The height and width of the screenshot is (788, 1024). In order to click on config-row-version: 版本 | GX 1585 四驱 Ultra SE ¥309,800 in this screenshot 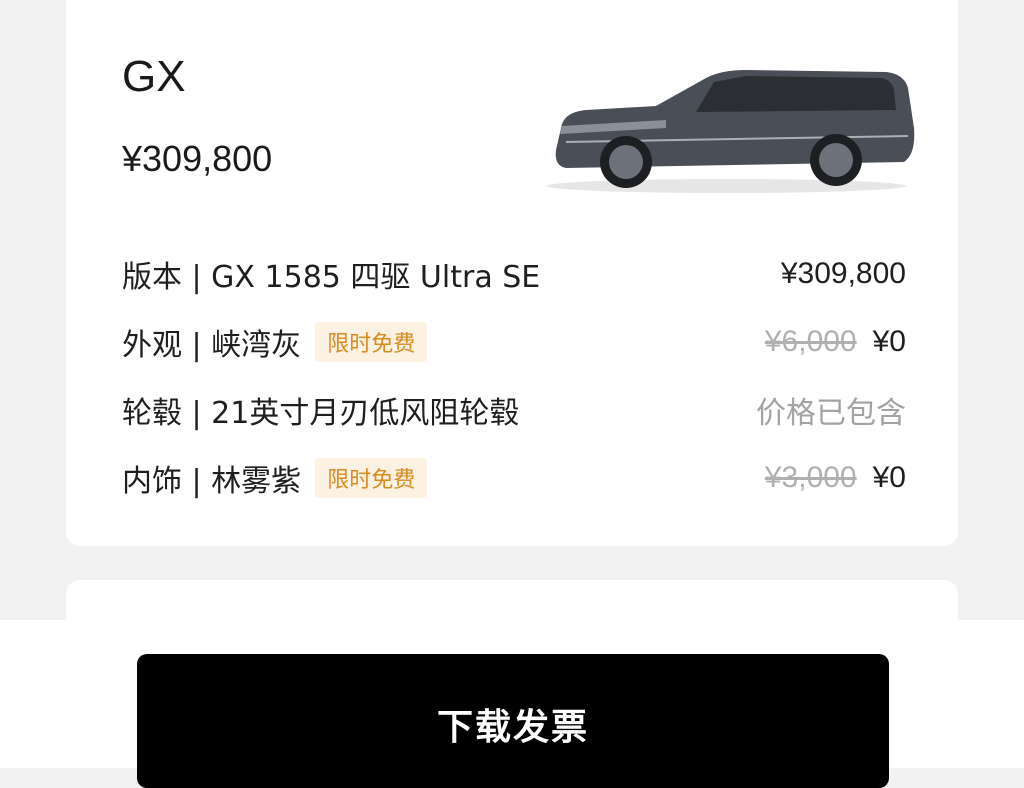, I will do `click(514, 274)`.